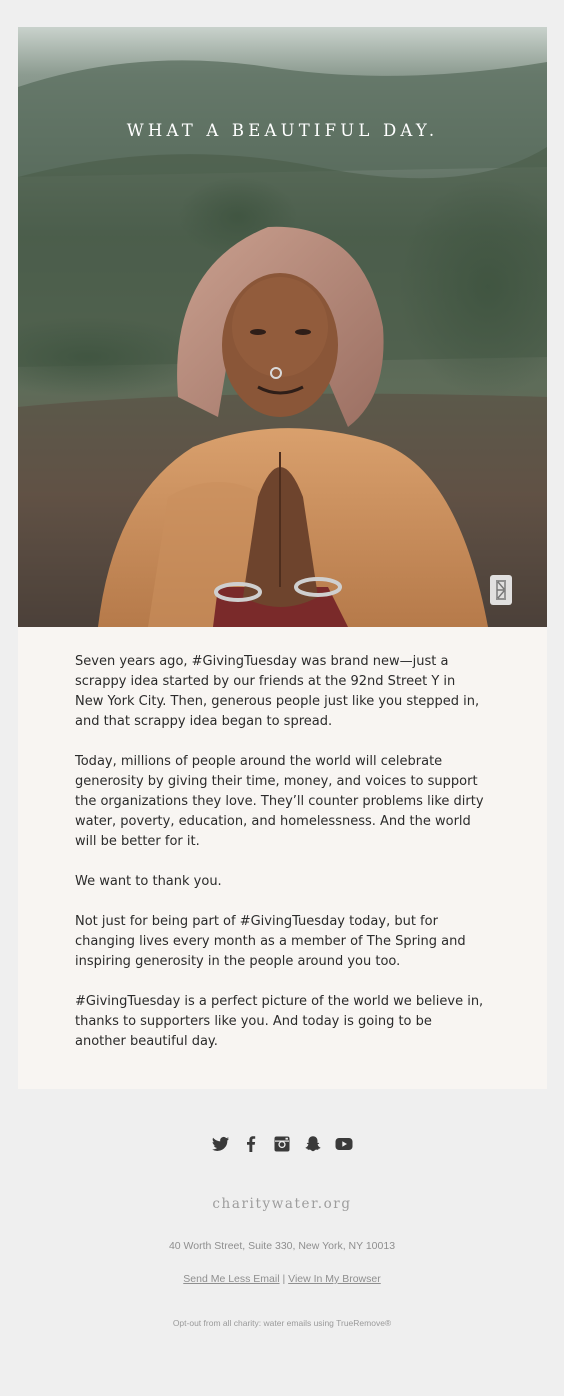  What do you see at coordinates (313, 1144) in the screenshot?
I see `snapchat-icon` at bounding box center [313, 1144].